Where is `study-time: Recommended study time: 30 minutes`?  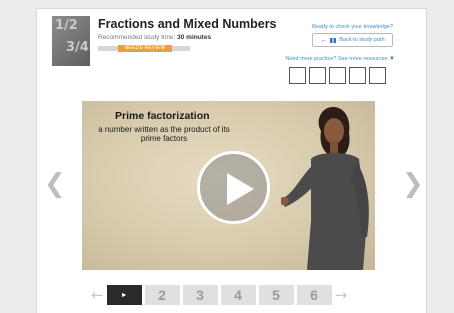 study-time: Recommended study time: 30 minutes is located at coordinates (154, 37).